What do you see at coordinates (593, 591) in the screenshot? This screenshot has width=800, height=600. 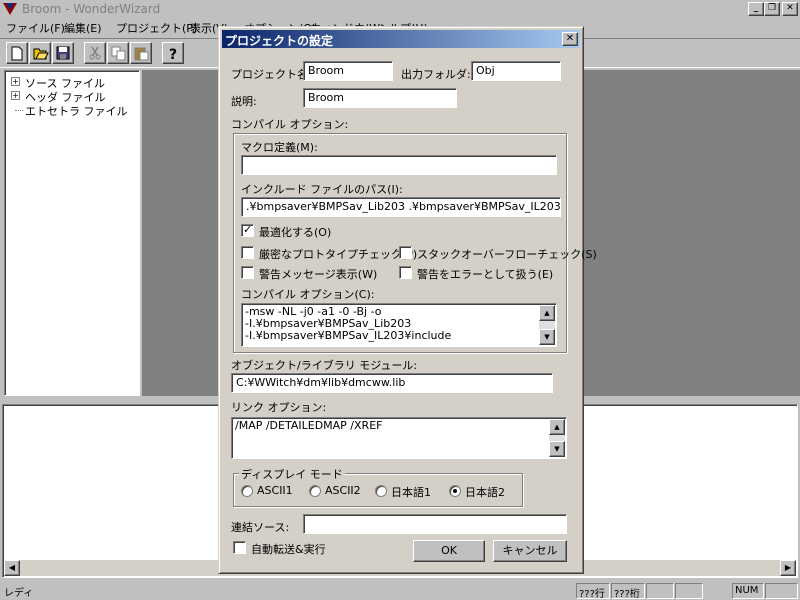 I see `status-line: ???行` at bounding box center [593, 591].